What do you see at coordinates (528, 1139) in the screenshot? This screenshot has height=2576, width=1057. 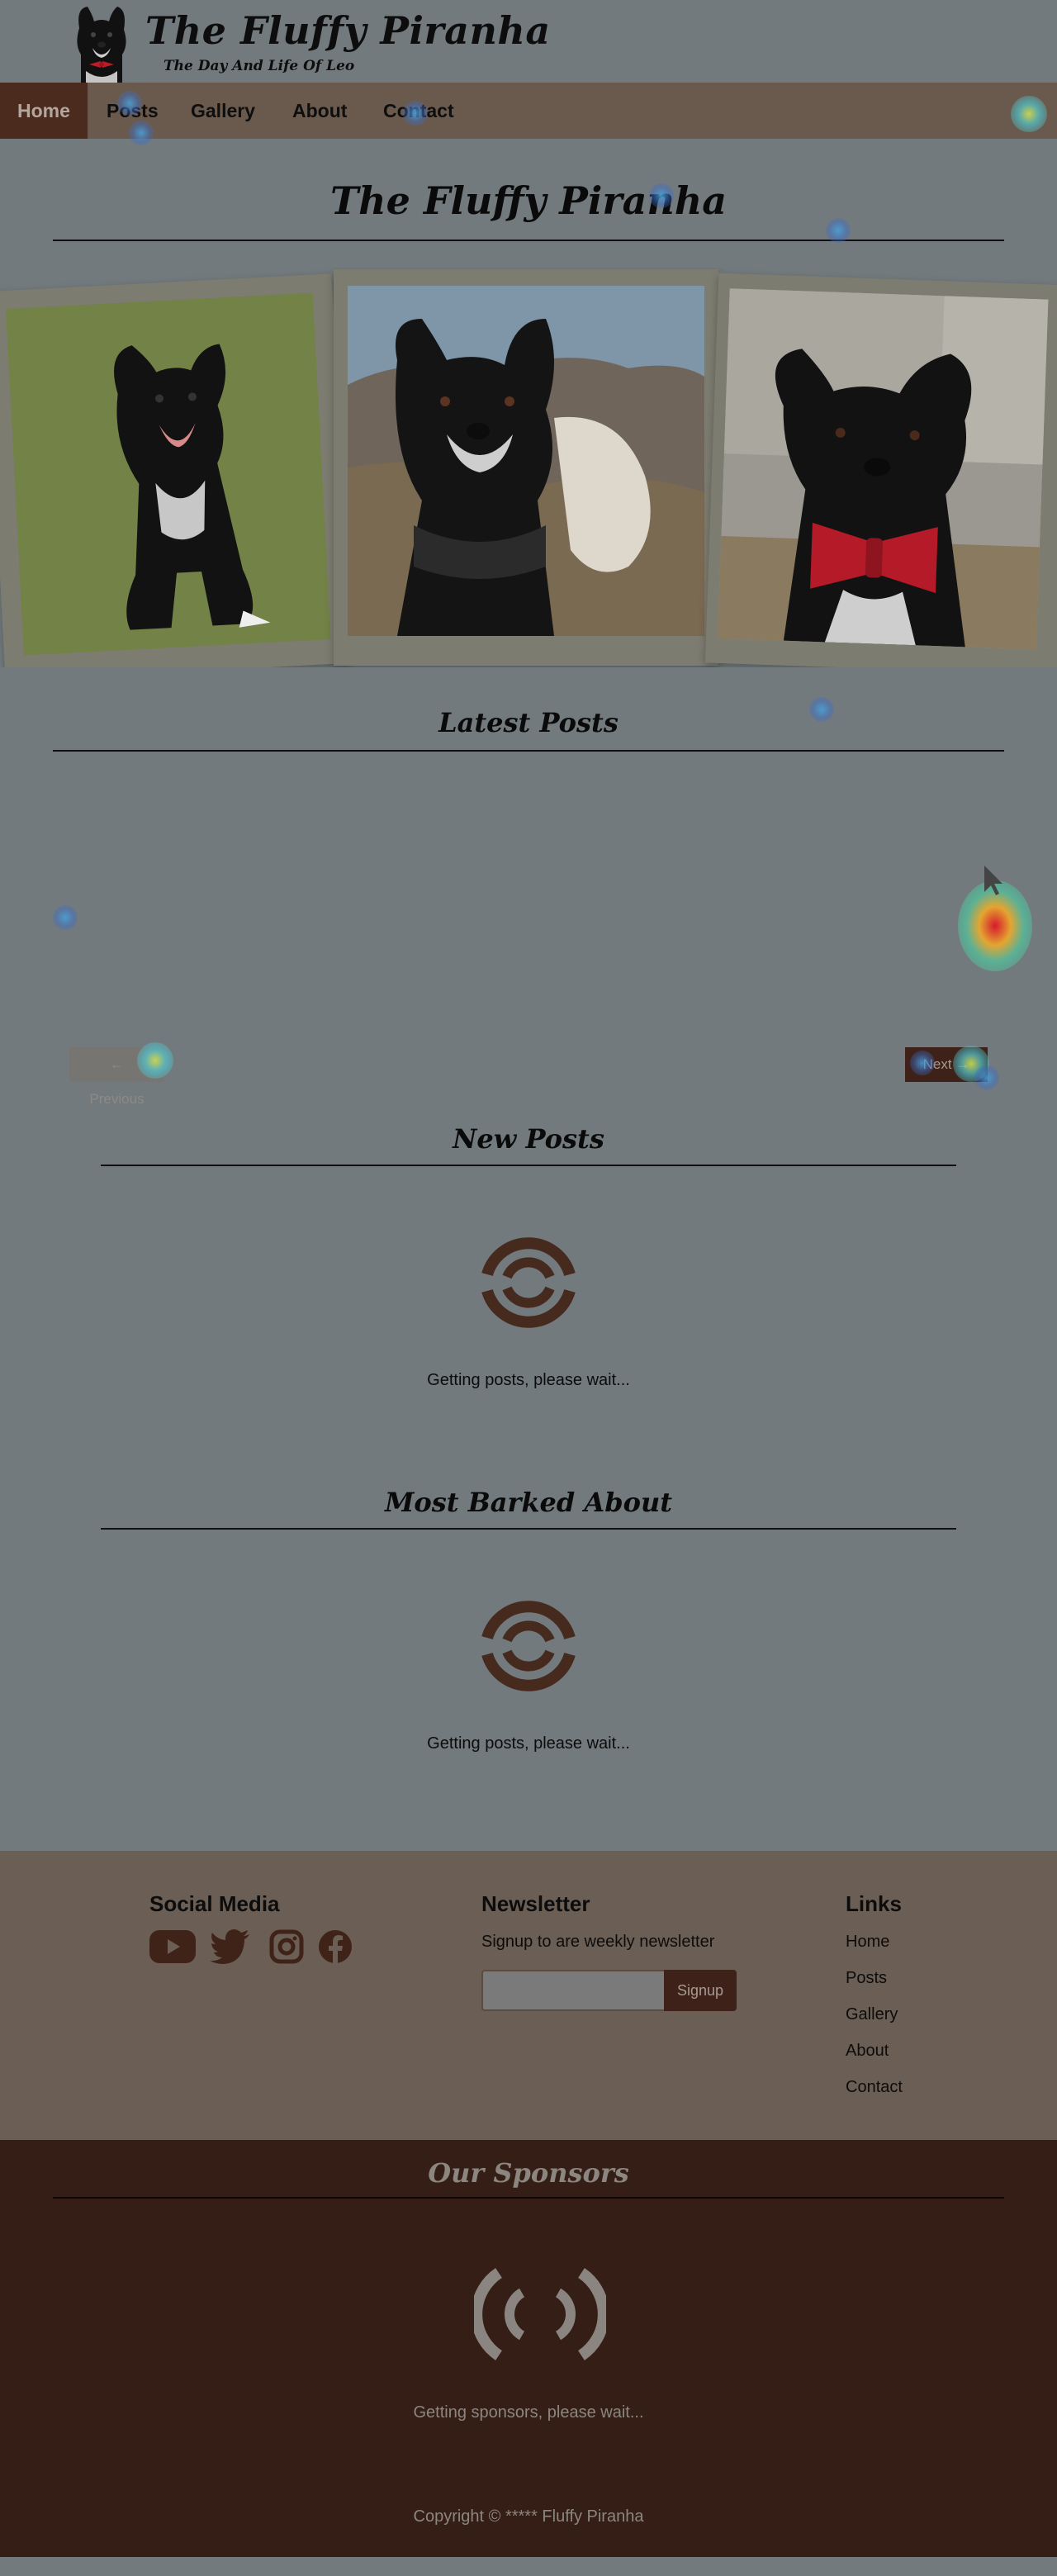 I see `new-posts-title: New Posts` at bounding box center [528, 1139].